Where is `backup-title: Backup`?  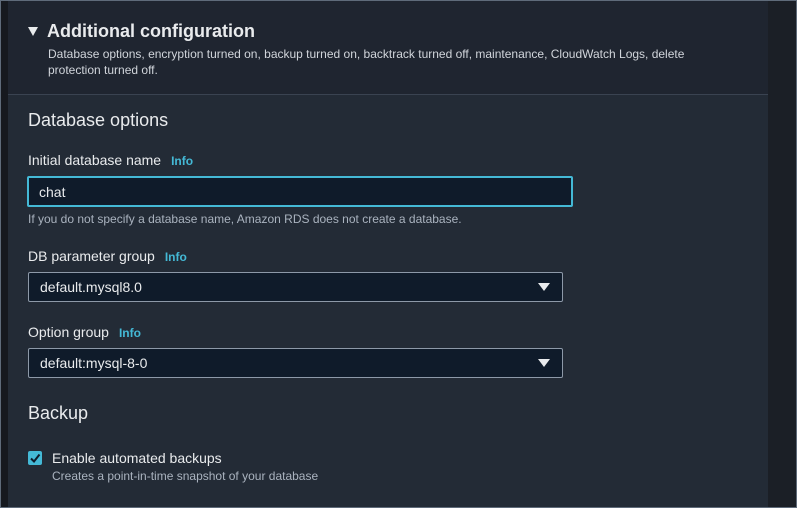 backup-title: Backup is located at coordinates (58, 413).